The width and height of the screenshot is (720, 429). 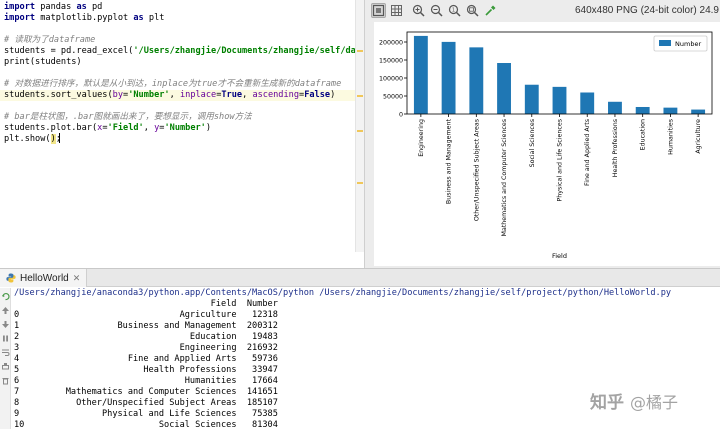 I want to click on console-table-row: 6 Humanities 17664, so click(x=364, y=381).